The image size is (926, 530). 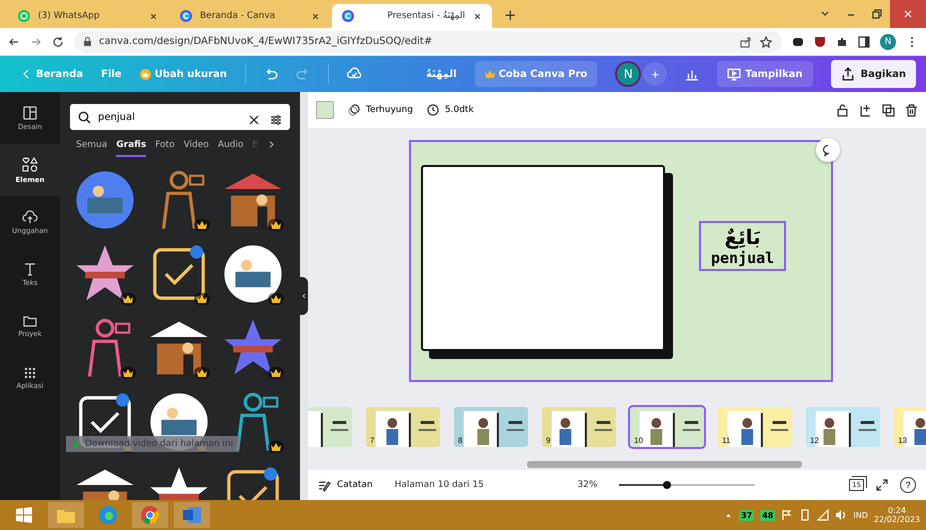 What do you see at coordinates (60, 74) in the screenshot?
I see `back-label: Beranda` at bounding box center [60, 74].